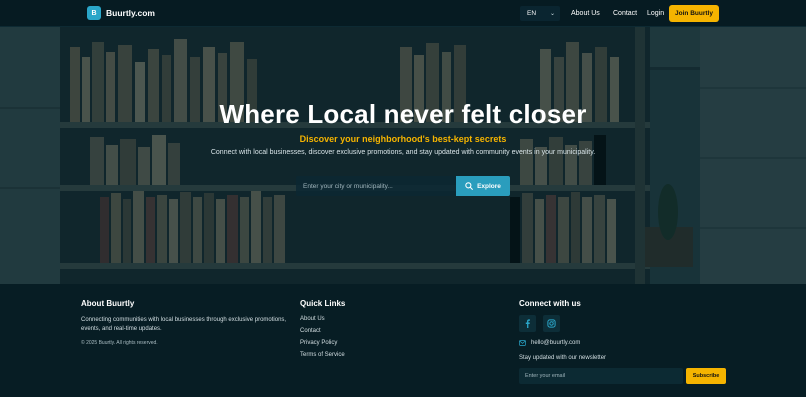  I want to click on nav-about-link: About Us, so click(585, 13).